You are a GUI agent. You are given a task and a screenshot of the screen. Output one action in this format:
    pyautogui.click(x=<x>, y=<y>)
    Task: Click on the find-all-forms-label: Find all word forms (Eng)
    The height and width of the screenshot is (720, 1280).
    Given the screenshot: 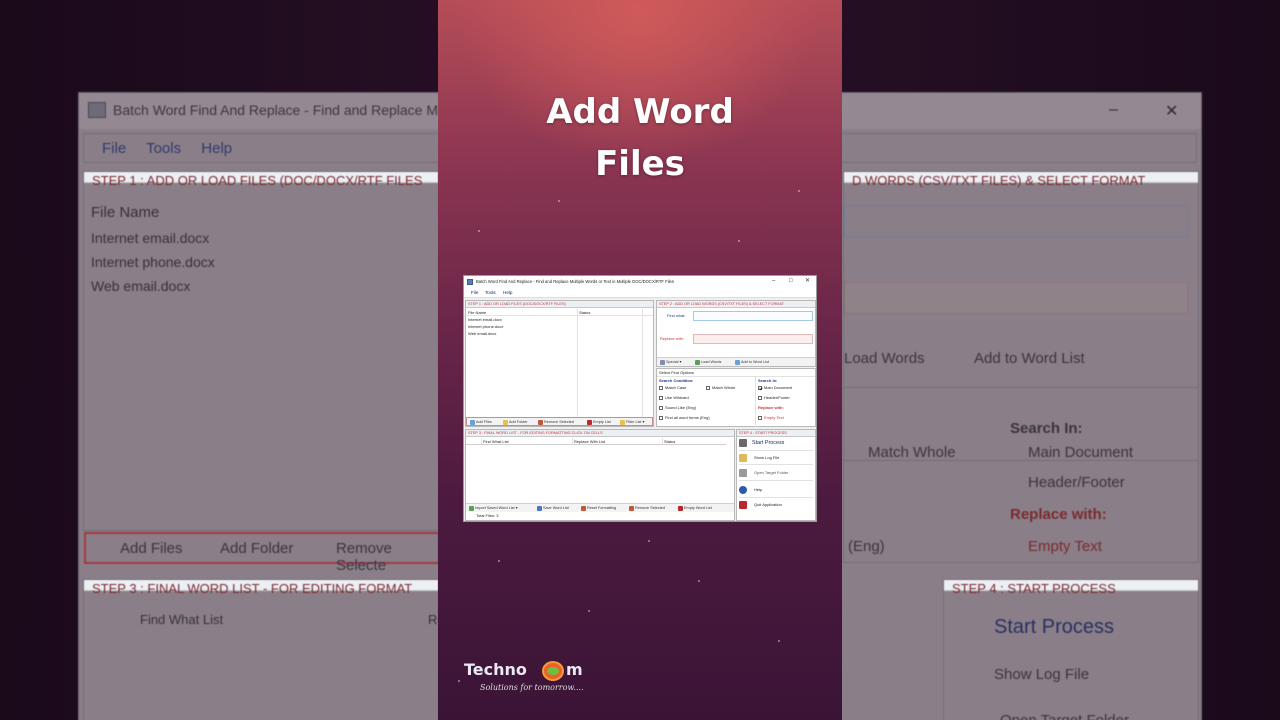 What is the action you would take?
    pyautogui.click(x=687, y=417)
    